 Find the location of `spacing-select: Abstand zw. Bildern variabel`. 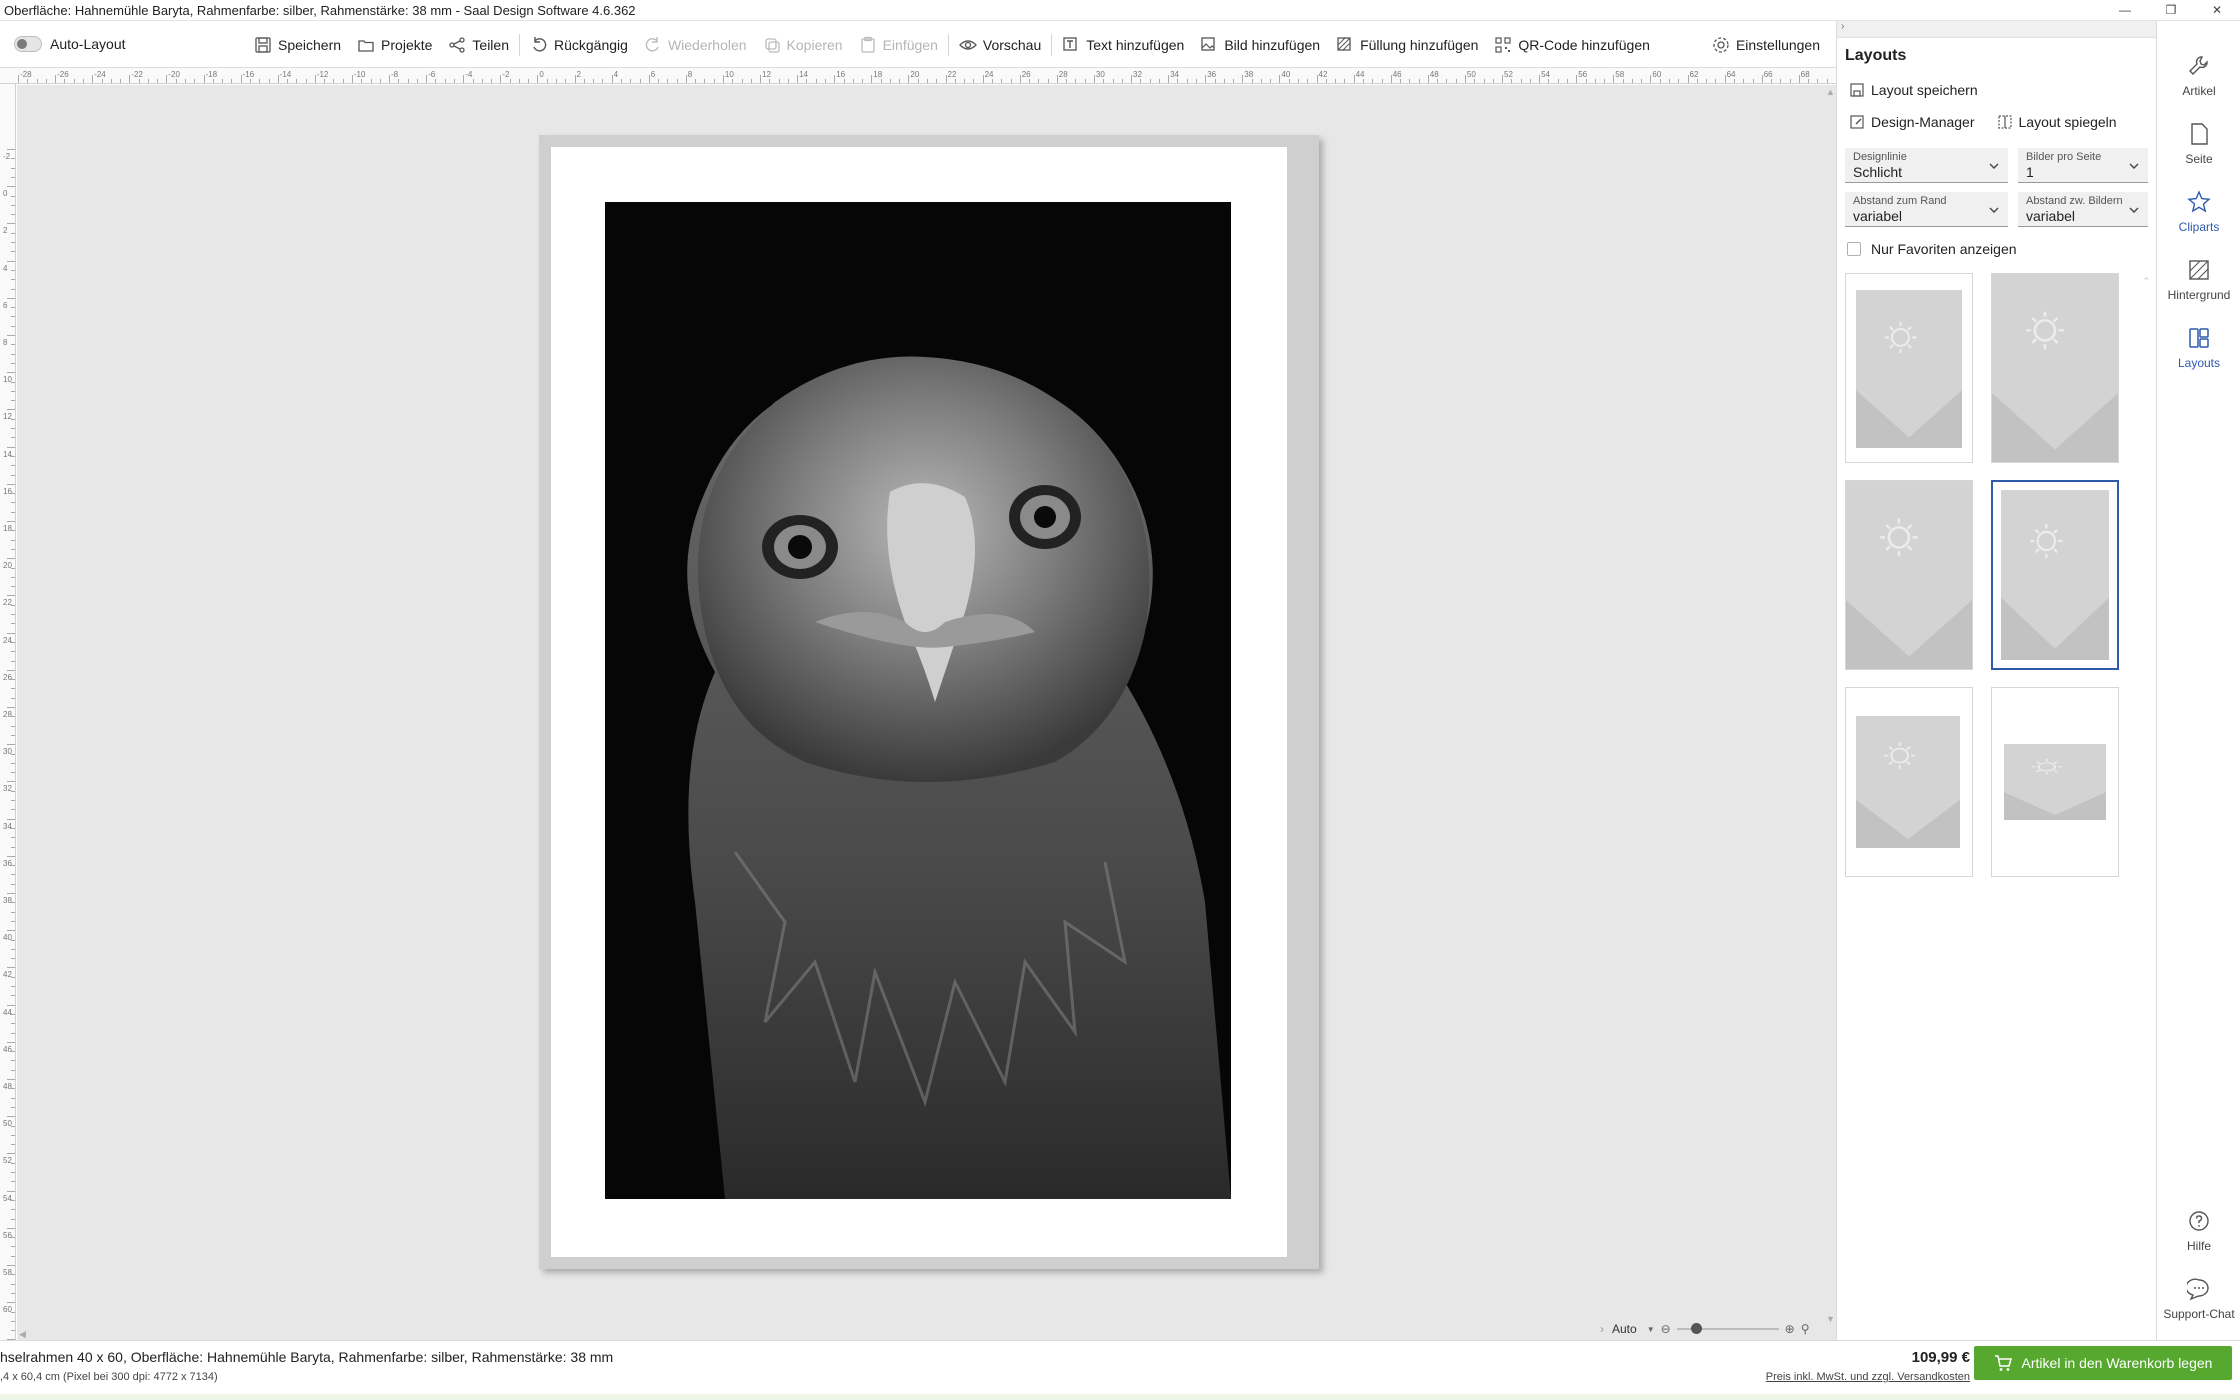

spacing-select: Abstand zw. Bildern variabel is located at coordinates (2083, 209).